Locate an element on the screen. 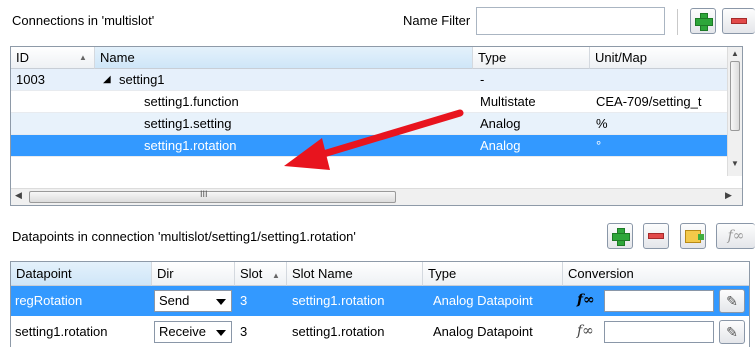 The height and width of the screenshot is (347, 755). col-header-name: Name is located at coordinates (284, 58).